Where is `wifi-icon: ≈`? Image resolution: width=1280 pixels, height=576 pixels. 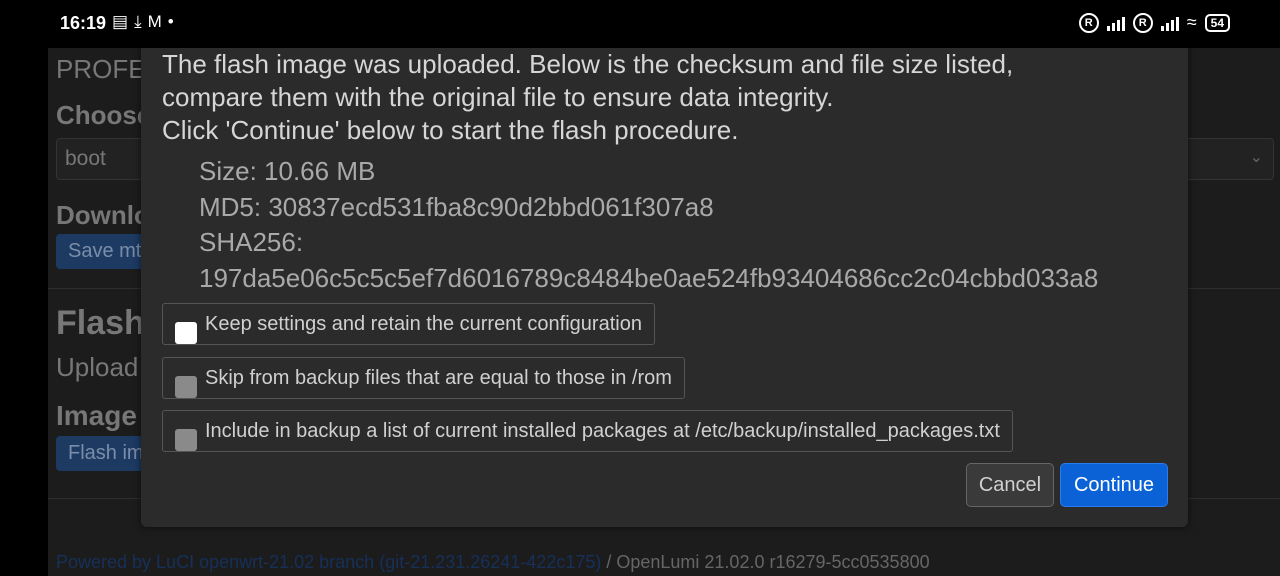 wifi-icon: ≈ is located at coordinates (1191, 22).